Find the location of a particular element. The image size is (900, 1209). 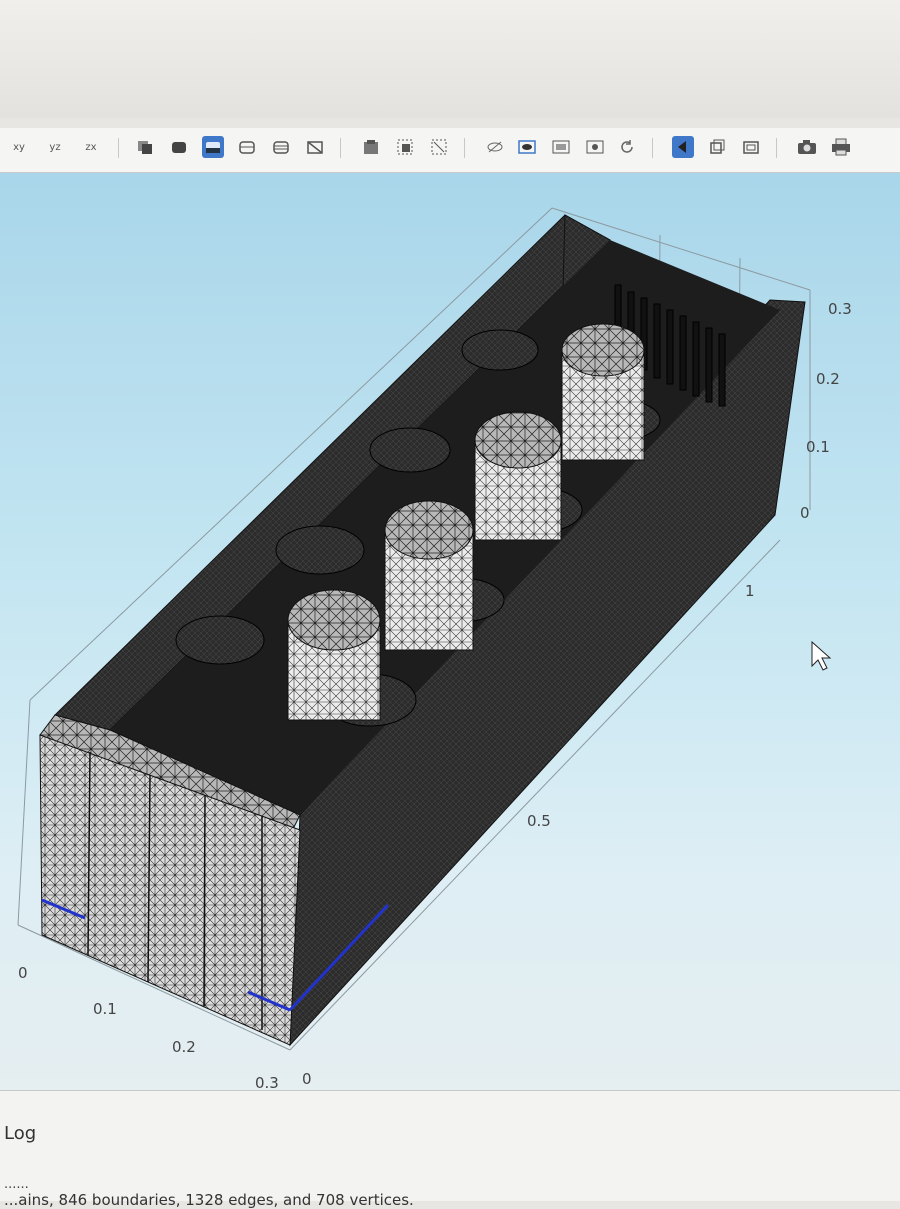

transparency-icon is located at coordinates (561, 147).